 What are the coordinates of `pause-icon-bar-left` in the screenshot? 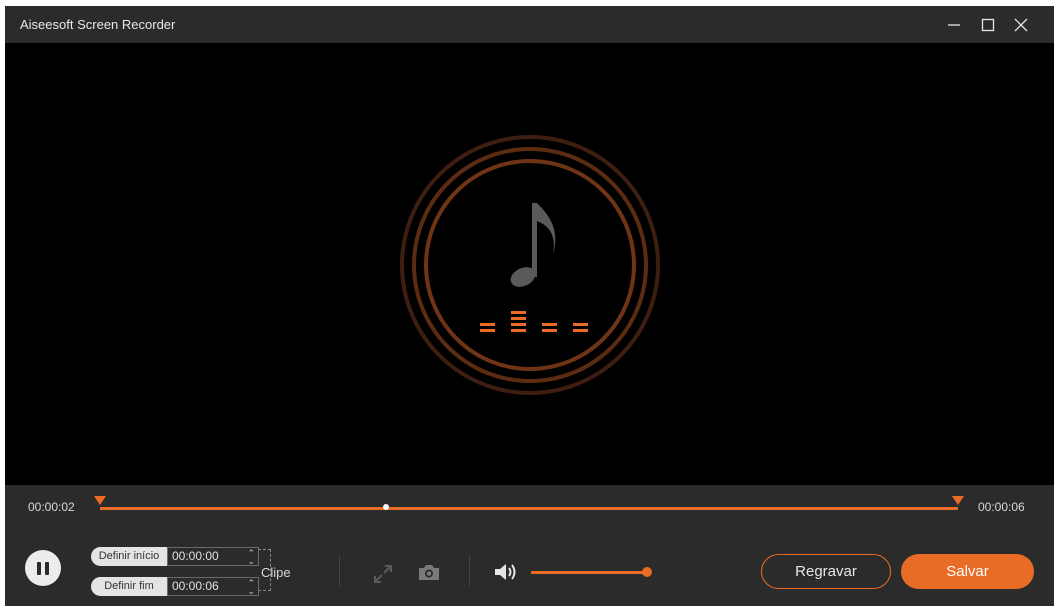 It's located at (39, 568).